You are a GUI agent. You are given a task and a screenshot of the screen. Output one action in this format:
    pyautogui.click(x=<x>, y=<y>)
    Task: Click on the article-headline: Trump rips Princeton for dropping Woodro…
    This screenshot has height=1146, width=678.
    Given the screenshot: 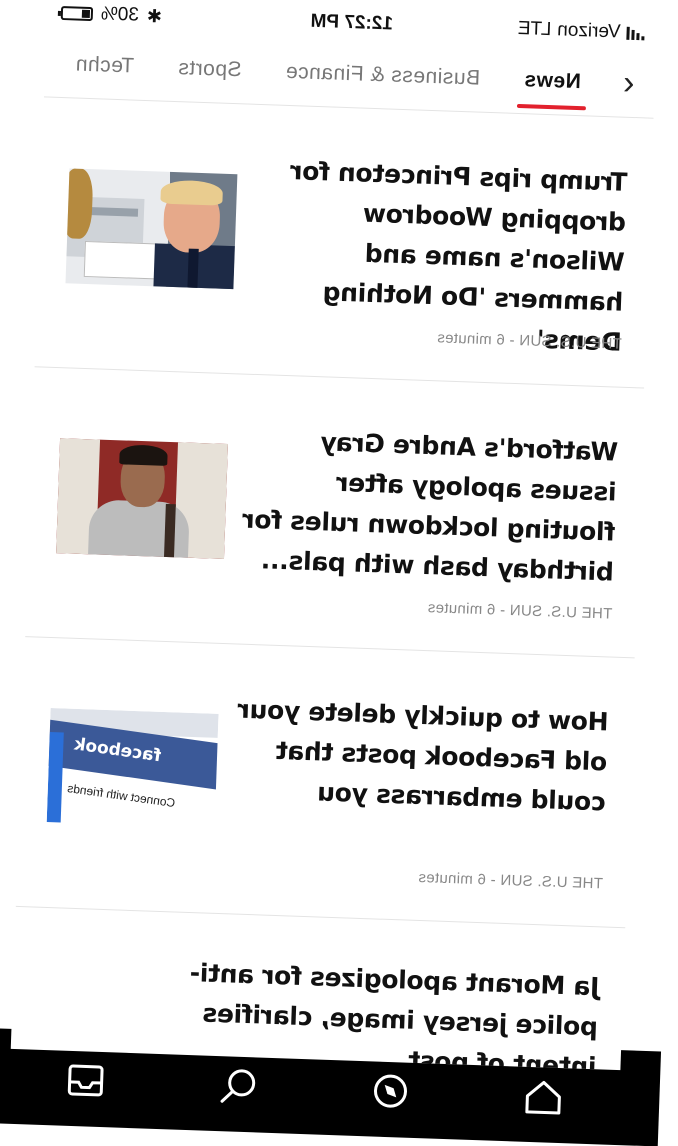 What is the action you would take?
    pyautogui.click(x=434, y=256)
    